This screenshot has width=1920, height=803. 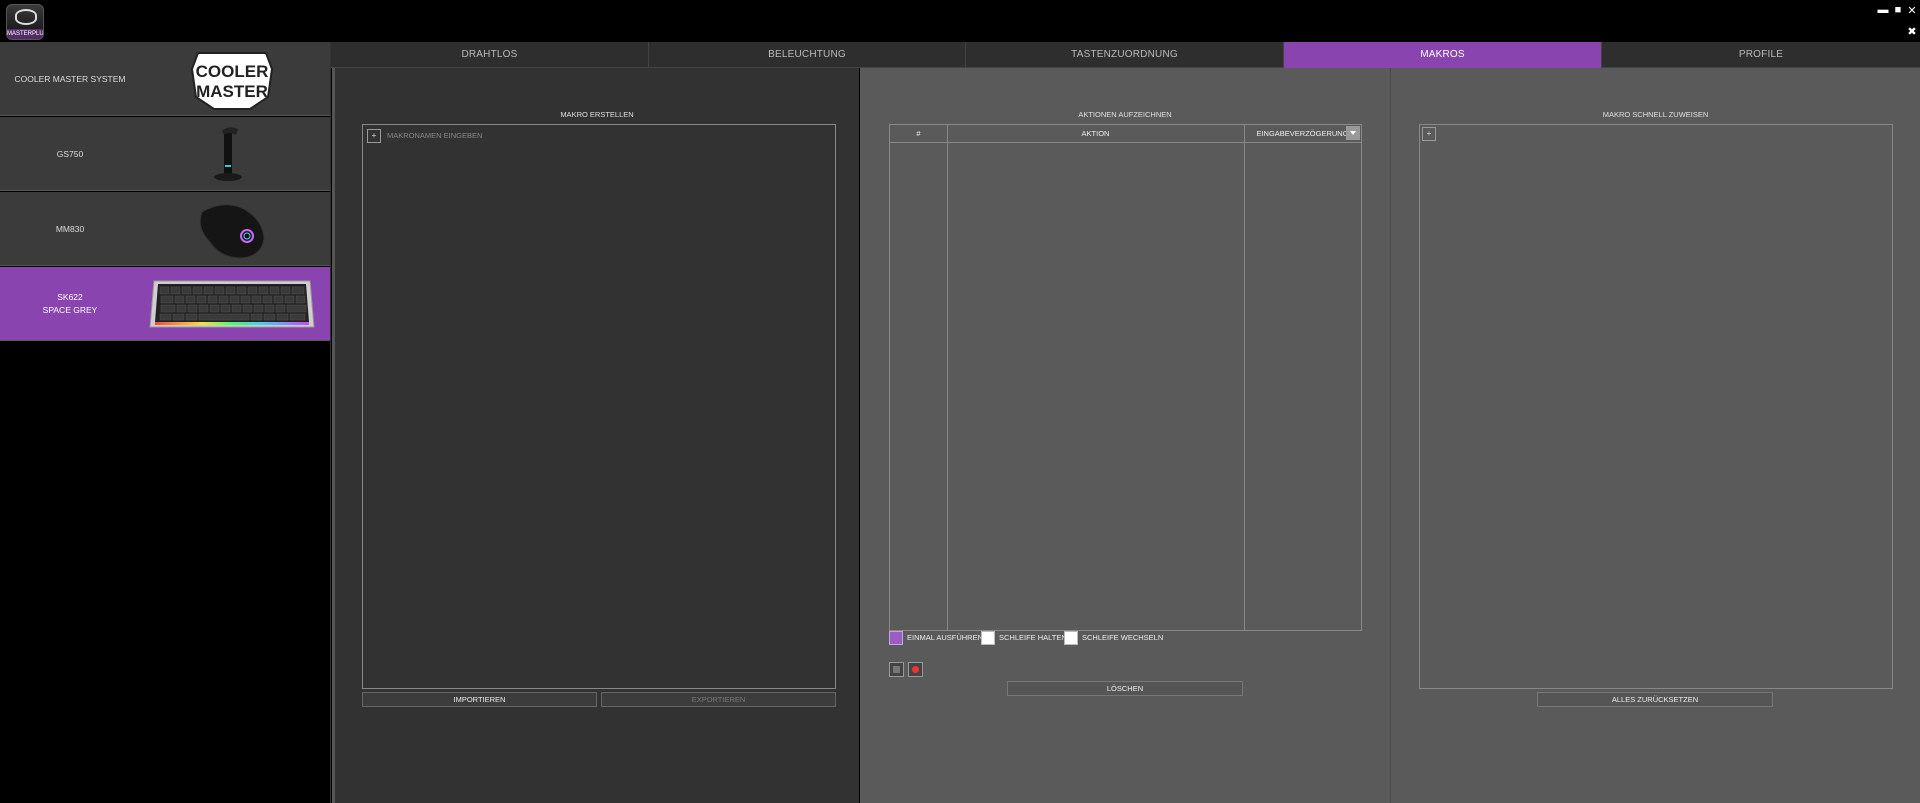 I want to click on title-bar: MASTERPLUS+ ▬ ■ ✕ ✖, so click(x=960, y=21).